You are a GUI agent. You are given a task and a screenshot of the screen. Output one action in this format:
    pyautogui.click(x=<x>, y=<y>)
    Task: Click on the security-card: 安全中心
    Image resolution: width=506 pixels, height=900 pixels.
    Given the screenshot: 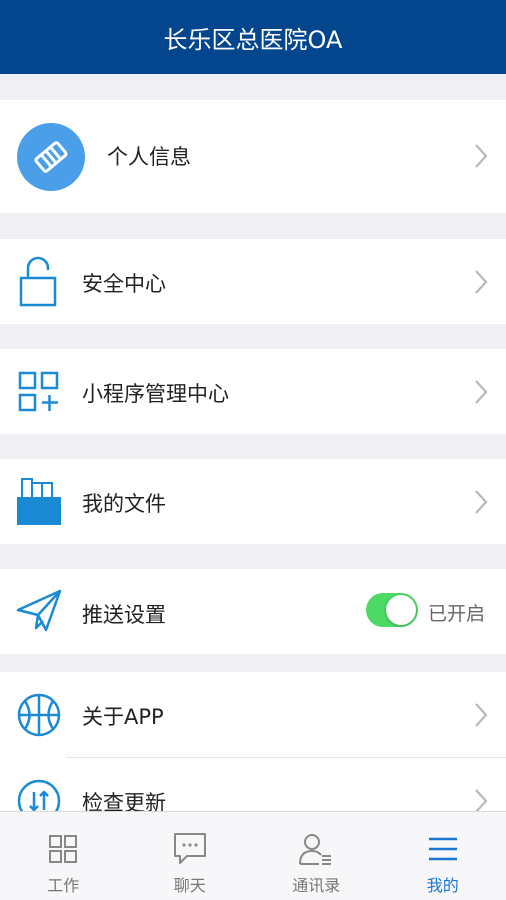 What is the action you would take?
    pyautogui.click(x=253, y=281)
    